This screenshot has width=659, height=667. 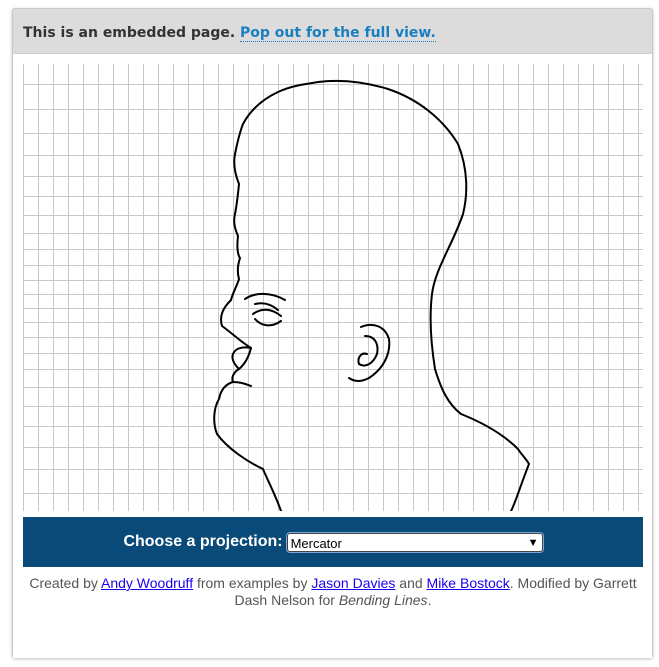 What do you see at coordinates (129, 33) in the screenshot?
I see `embed-notice: This is an embedded page.` at bounding box center [129, 33].